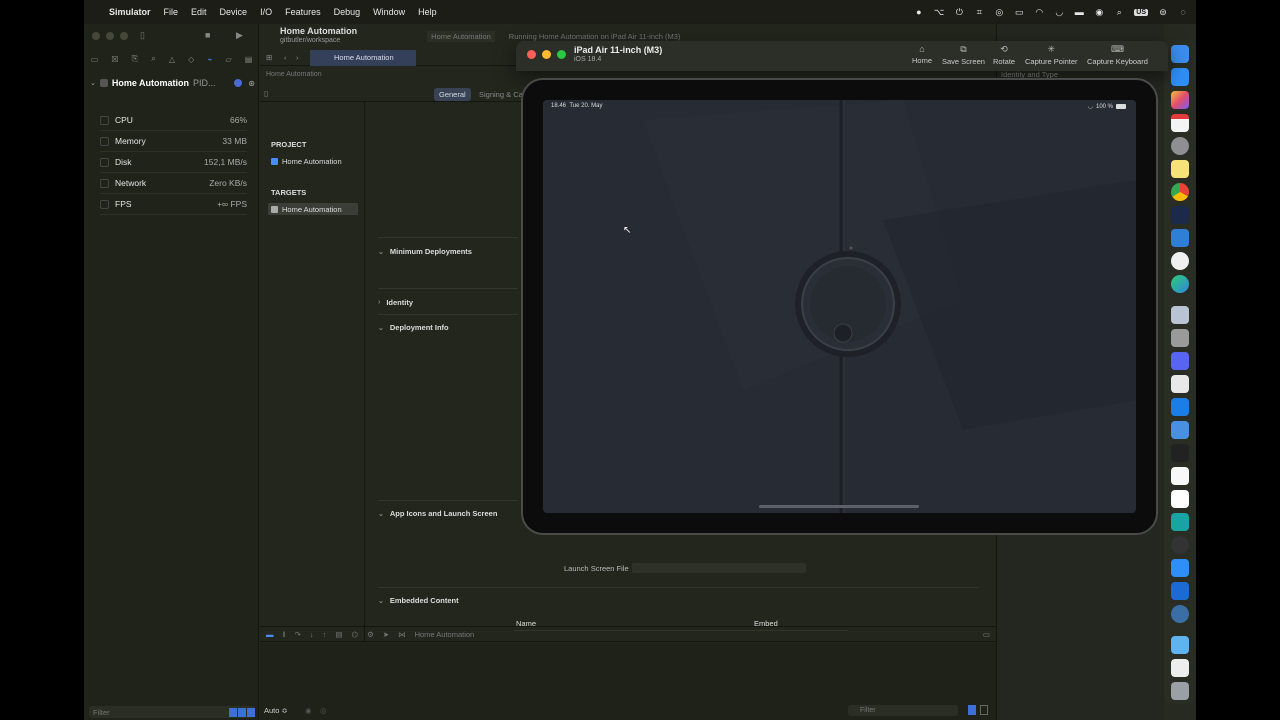 This screenshot has width=1280, height=720. Describe the element at coordinates (93, 83) in the screenshot. I see `chevron-down-icon: ⌄` at that location.